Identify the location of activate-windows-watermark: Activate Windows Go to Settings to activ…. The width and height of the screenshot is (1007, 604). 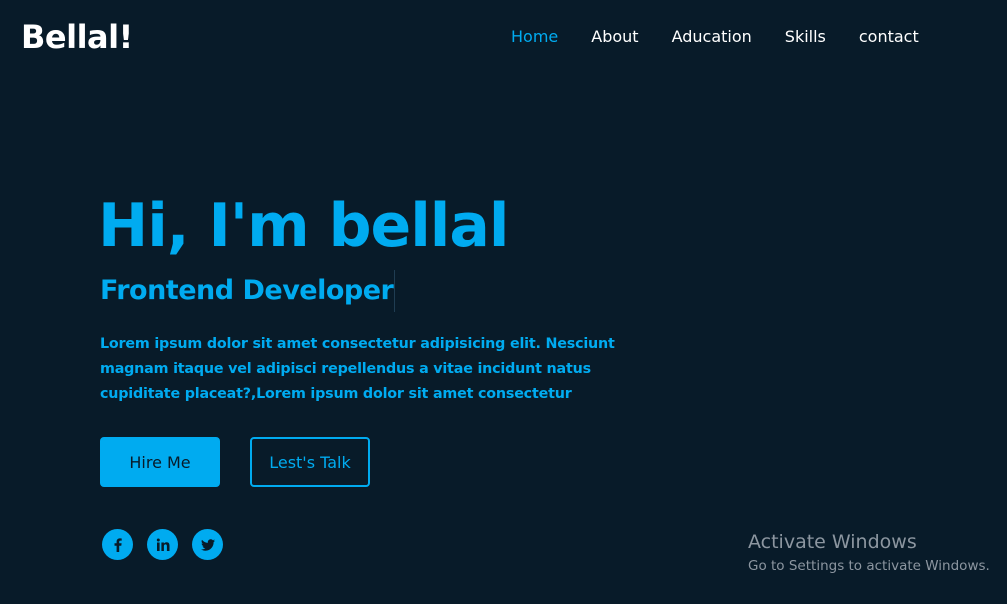
(869, 553).